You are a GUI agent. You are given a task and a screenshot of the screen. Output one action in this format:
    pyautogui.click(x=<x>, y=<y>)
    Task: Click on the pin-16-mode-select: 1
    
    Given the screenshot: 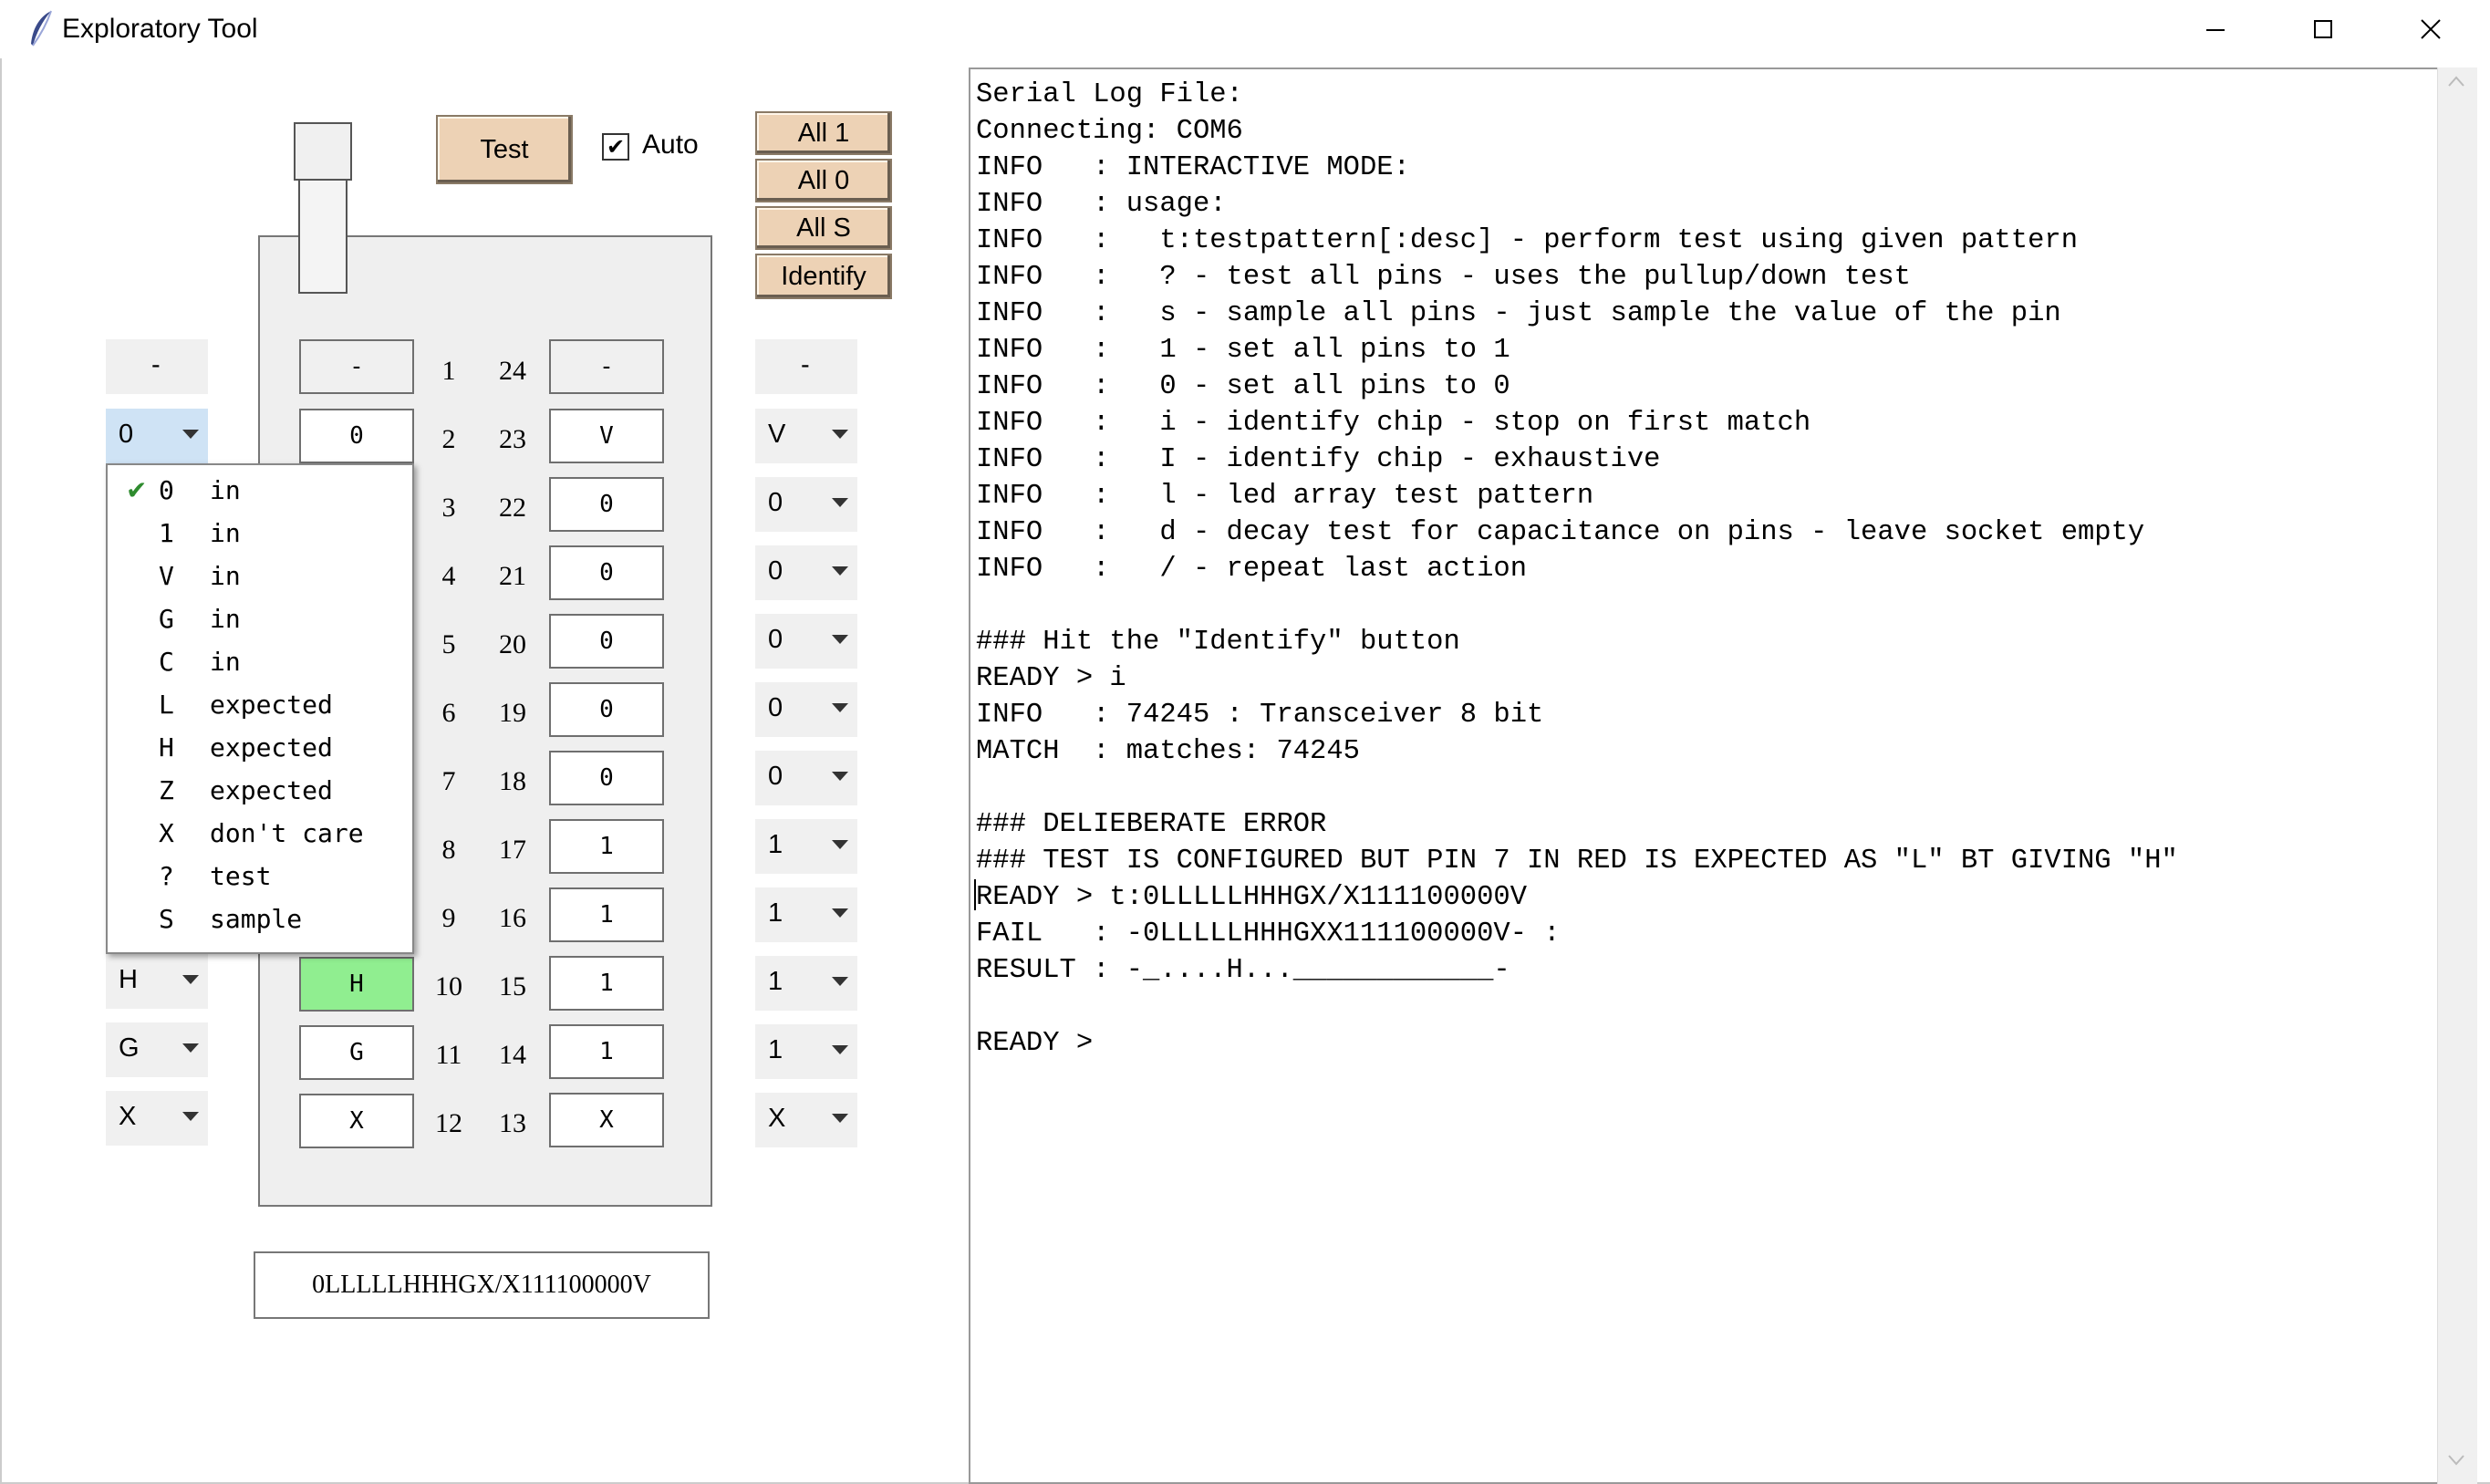 What is the action you would take?
    pyautogui.click(x=806, y=915)
    